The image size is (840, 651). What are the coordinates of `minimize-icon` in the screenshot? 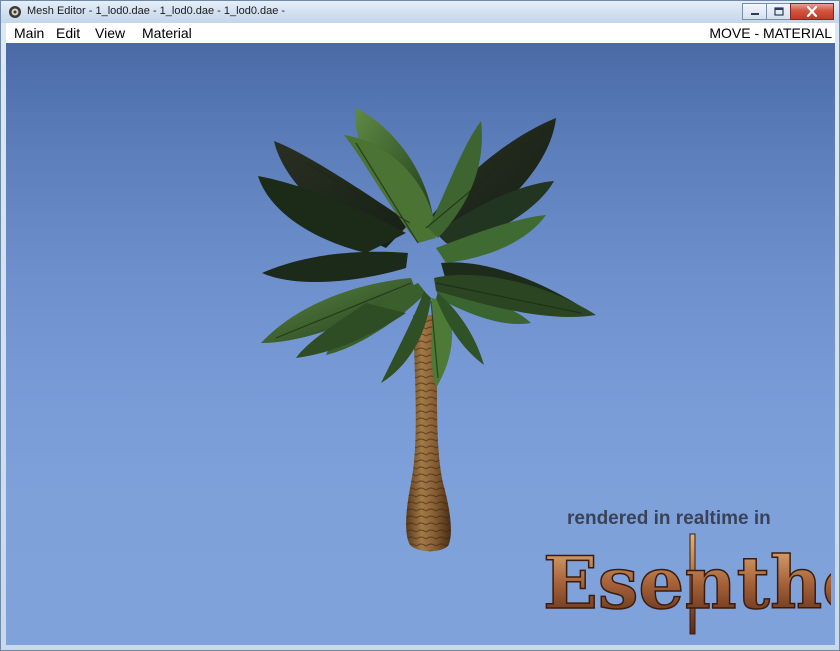 It's located at (754, 13).